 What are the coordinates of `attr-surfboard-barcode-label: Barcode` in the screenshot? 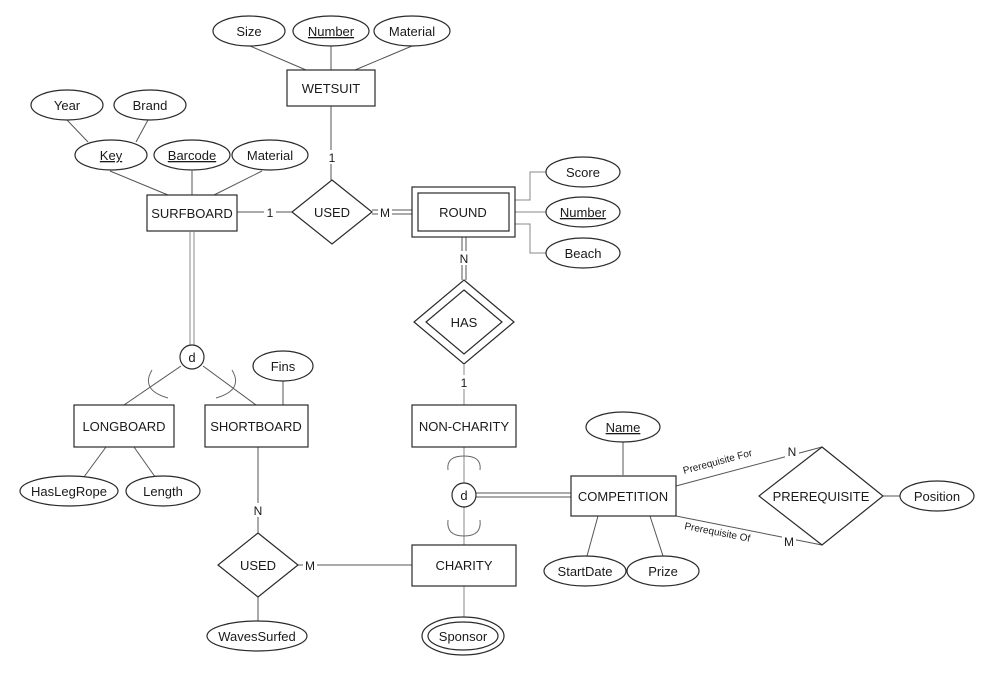 It's located at (192, 155).